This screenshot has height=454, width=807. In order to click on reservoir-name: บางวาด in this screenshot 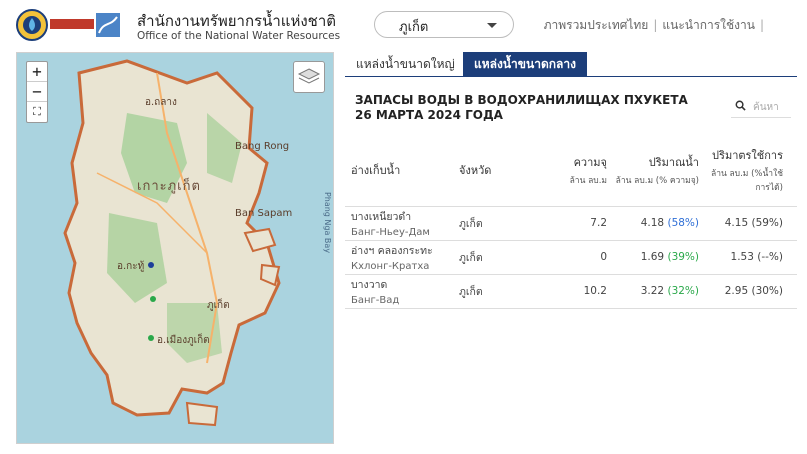, I will do `click(369, 285)`.